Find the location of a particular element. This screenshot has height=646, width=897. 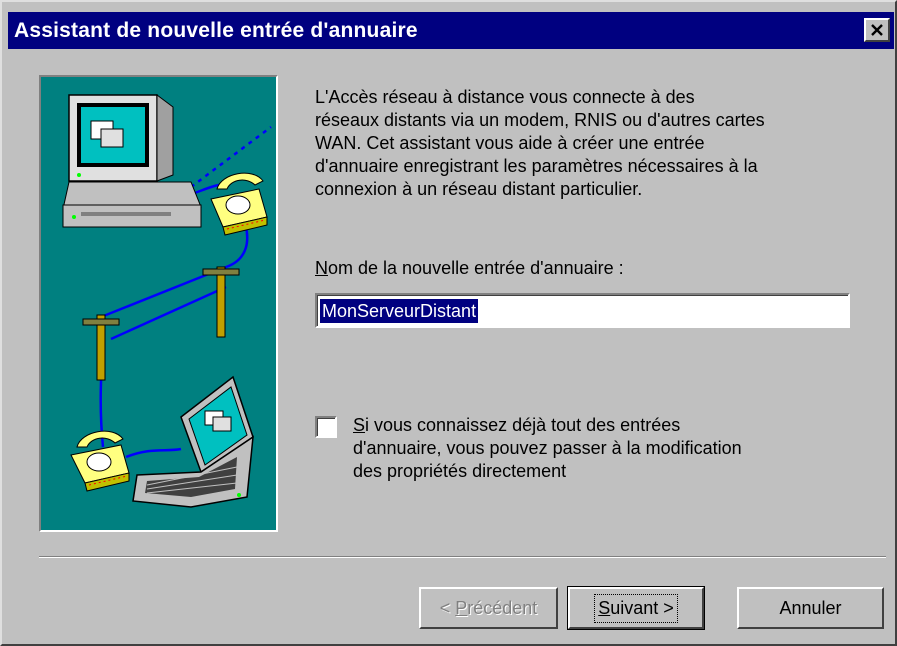

close-icon is located at coordinates (877, 30).